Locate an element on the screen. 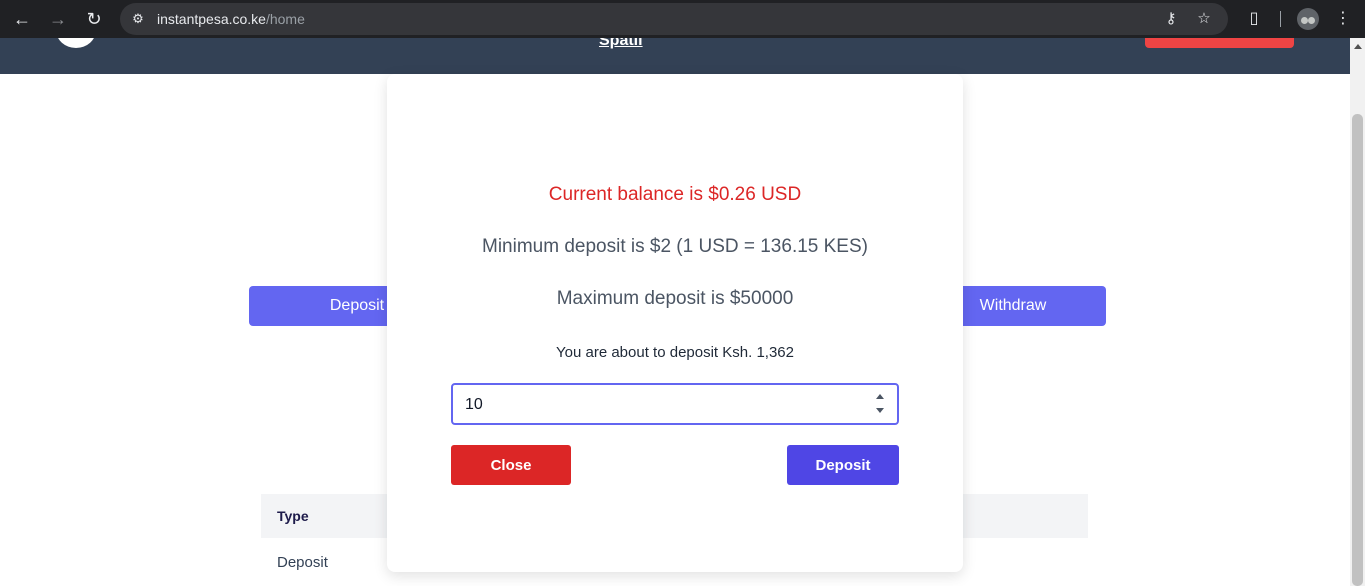 Image resolution: width=1365 pixels, height=586 pixels. amount-value: 10 is located at coordinates (474, 404).